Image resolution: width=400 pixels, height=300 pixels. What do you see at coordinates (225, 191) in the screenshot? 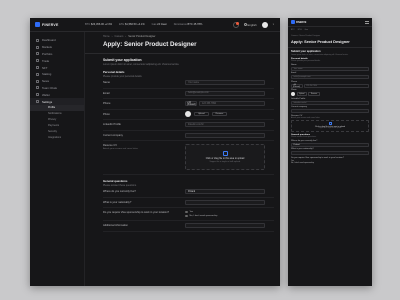
I see `location-select: Poland` at bounding box center [225, 191].